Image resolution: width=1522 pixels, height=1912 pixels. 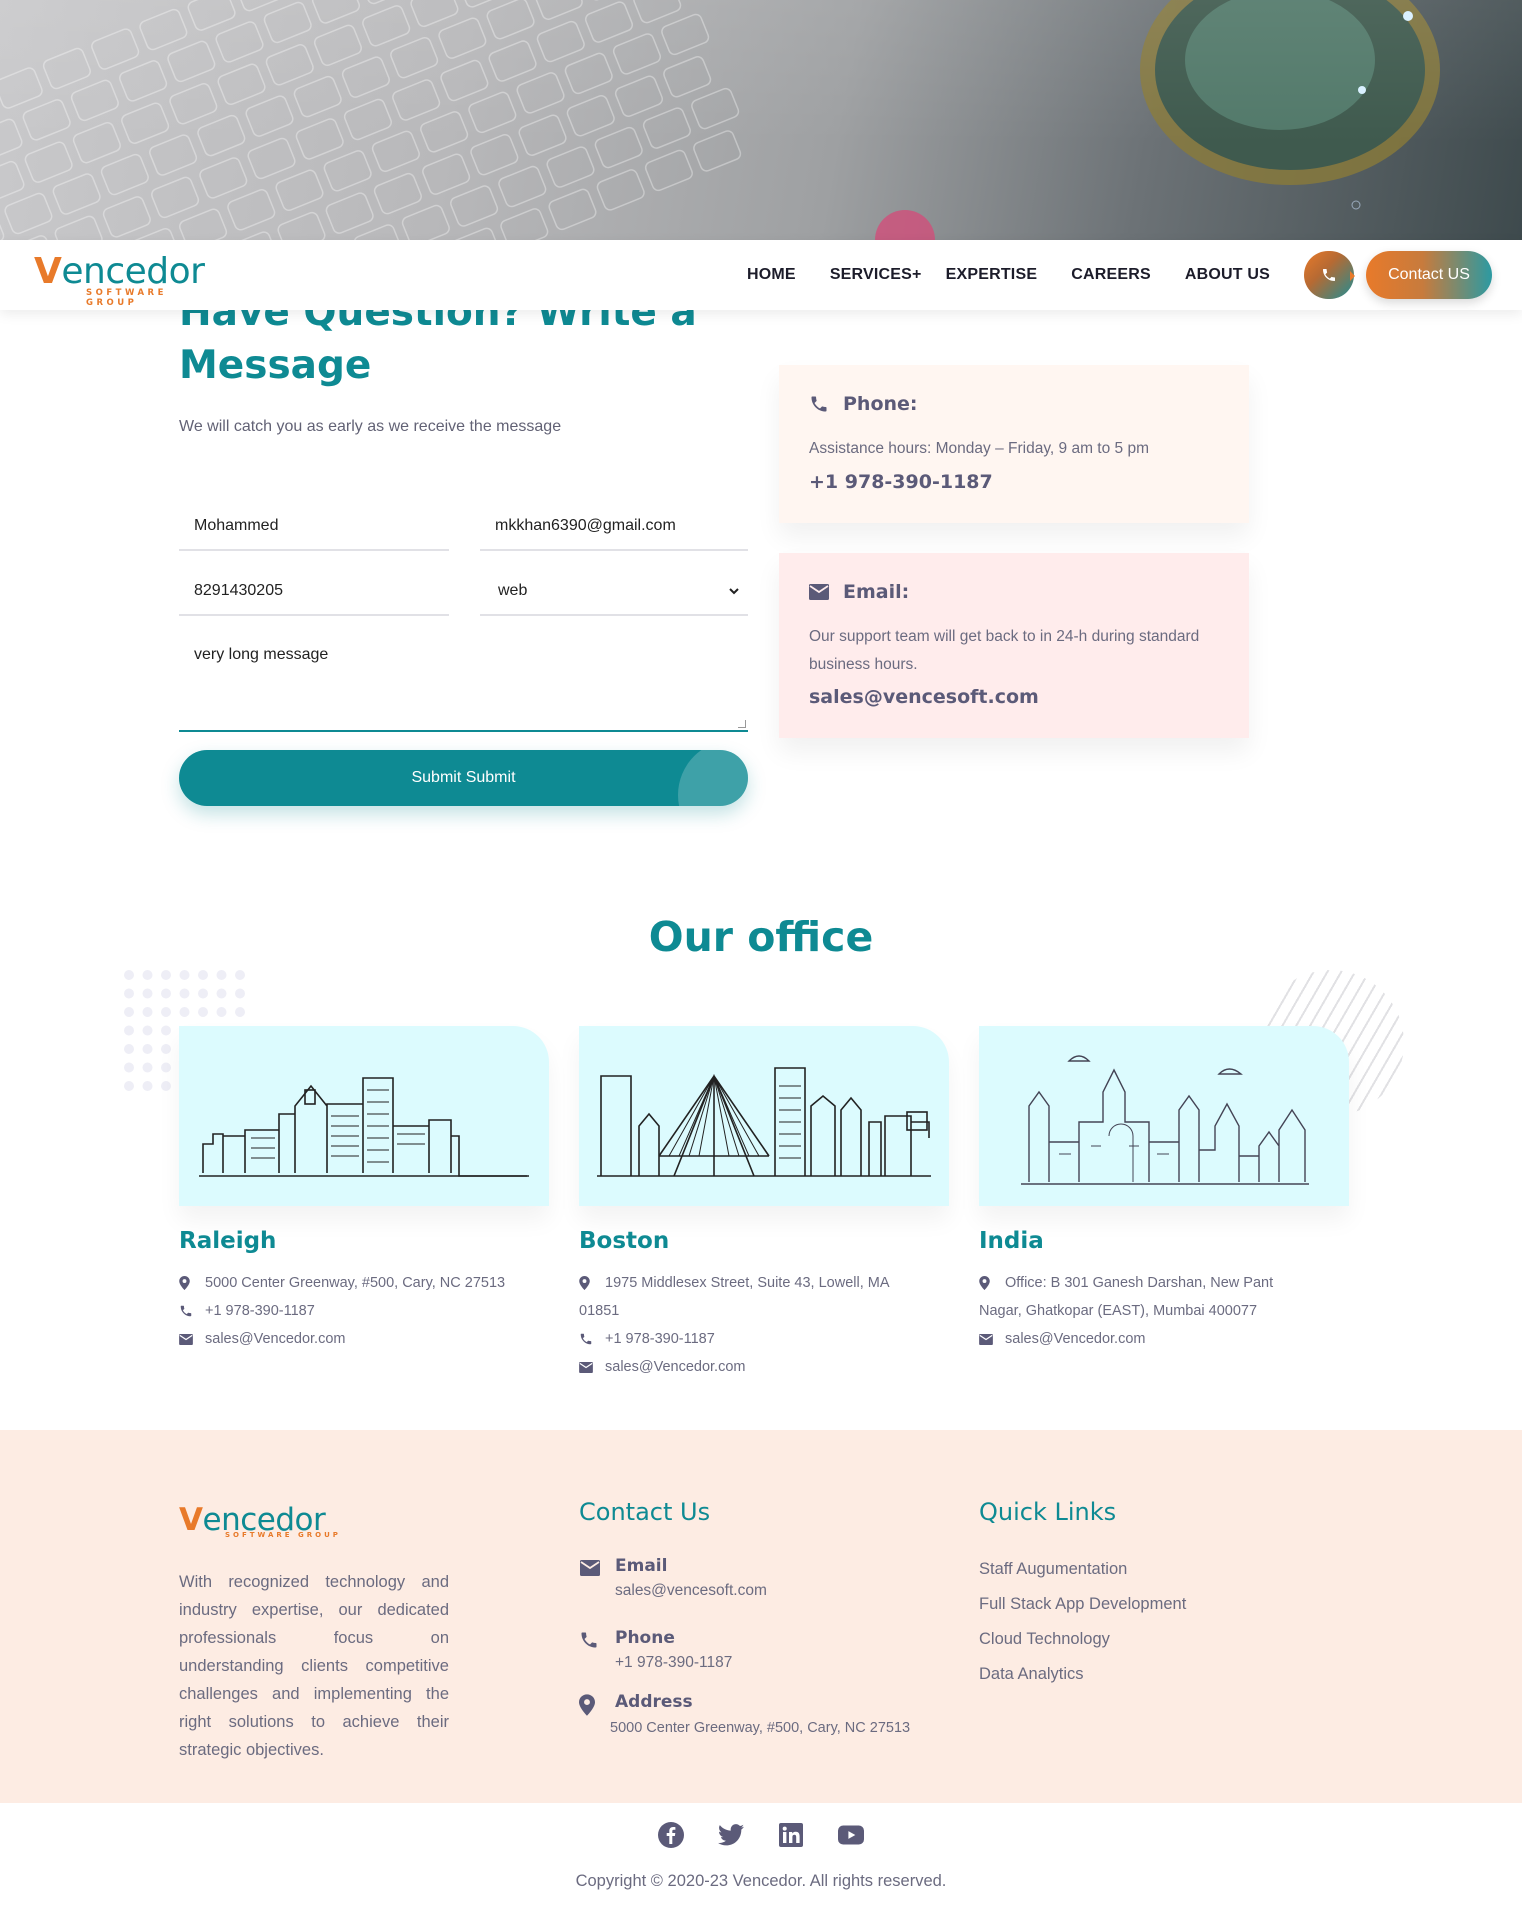 I want to click on quick-link-data-analytics: Data Analytics, so click(x=1082, y=1678).